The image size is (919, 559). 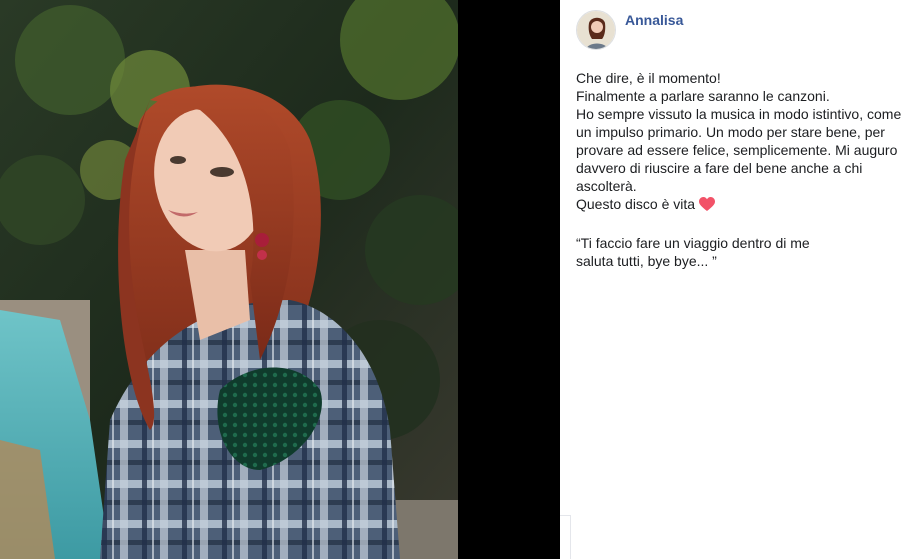 I want to click on post-quote-line: saluta tutti, bye bye... ”, so click(x=646, y=261).